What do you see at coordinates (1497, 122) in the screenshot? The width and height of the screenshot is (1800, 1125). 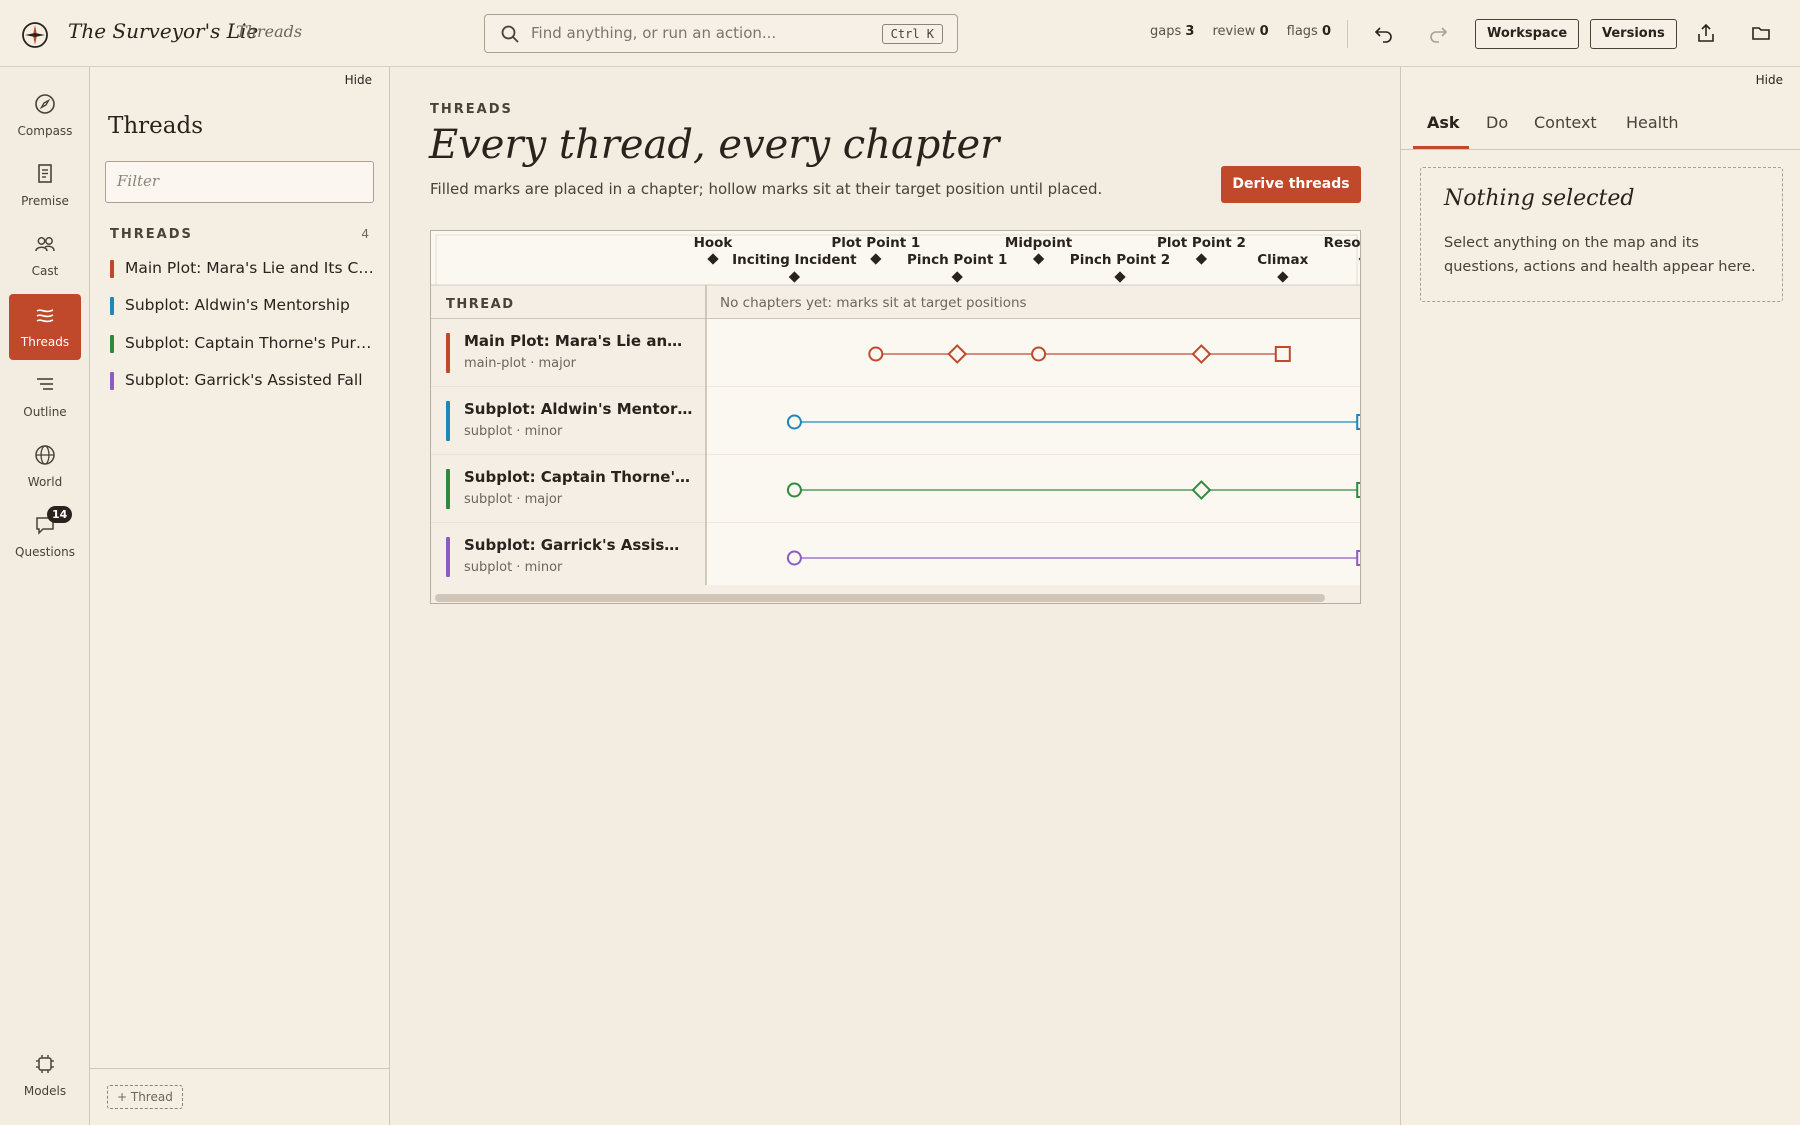 I see `tab-do: Do` at bounding box center [1497, 122].